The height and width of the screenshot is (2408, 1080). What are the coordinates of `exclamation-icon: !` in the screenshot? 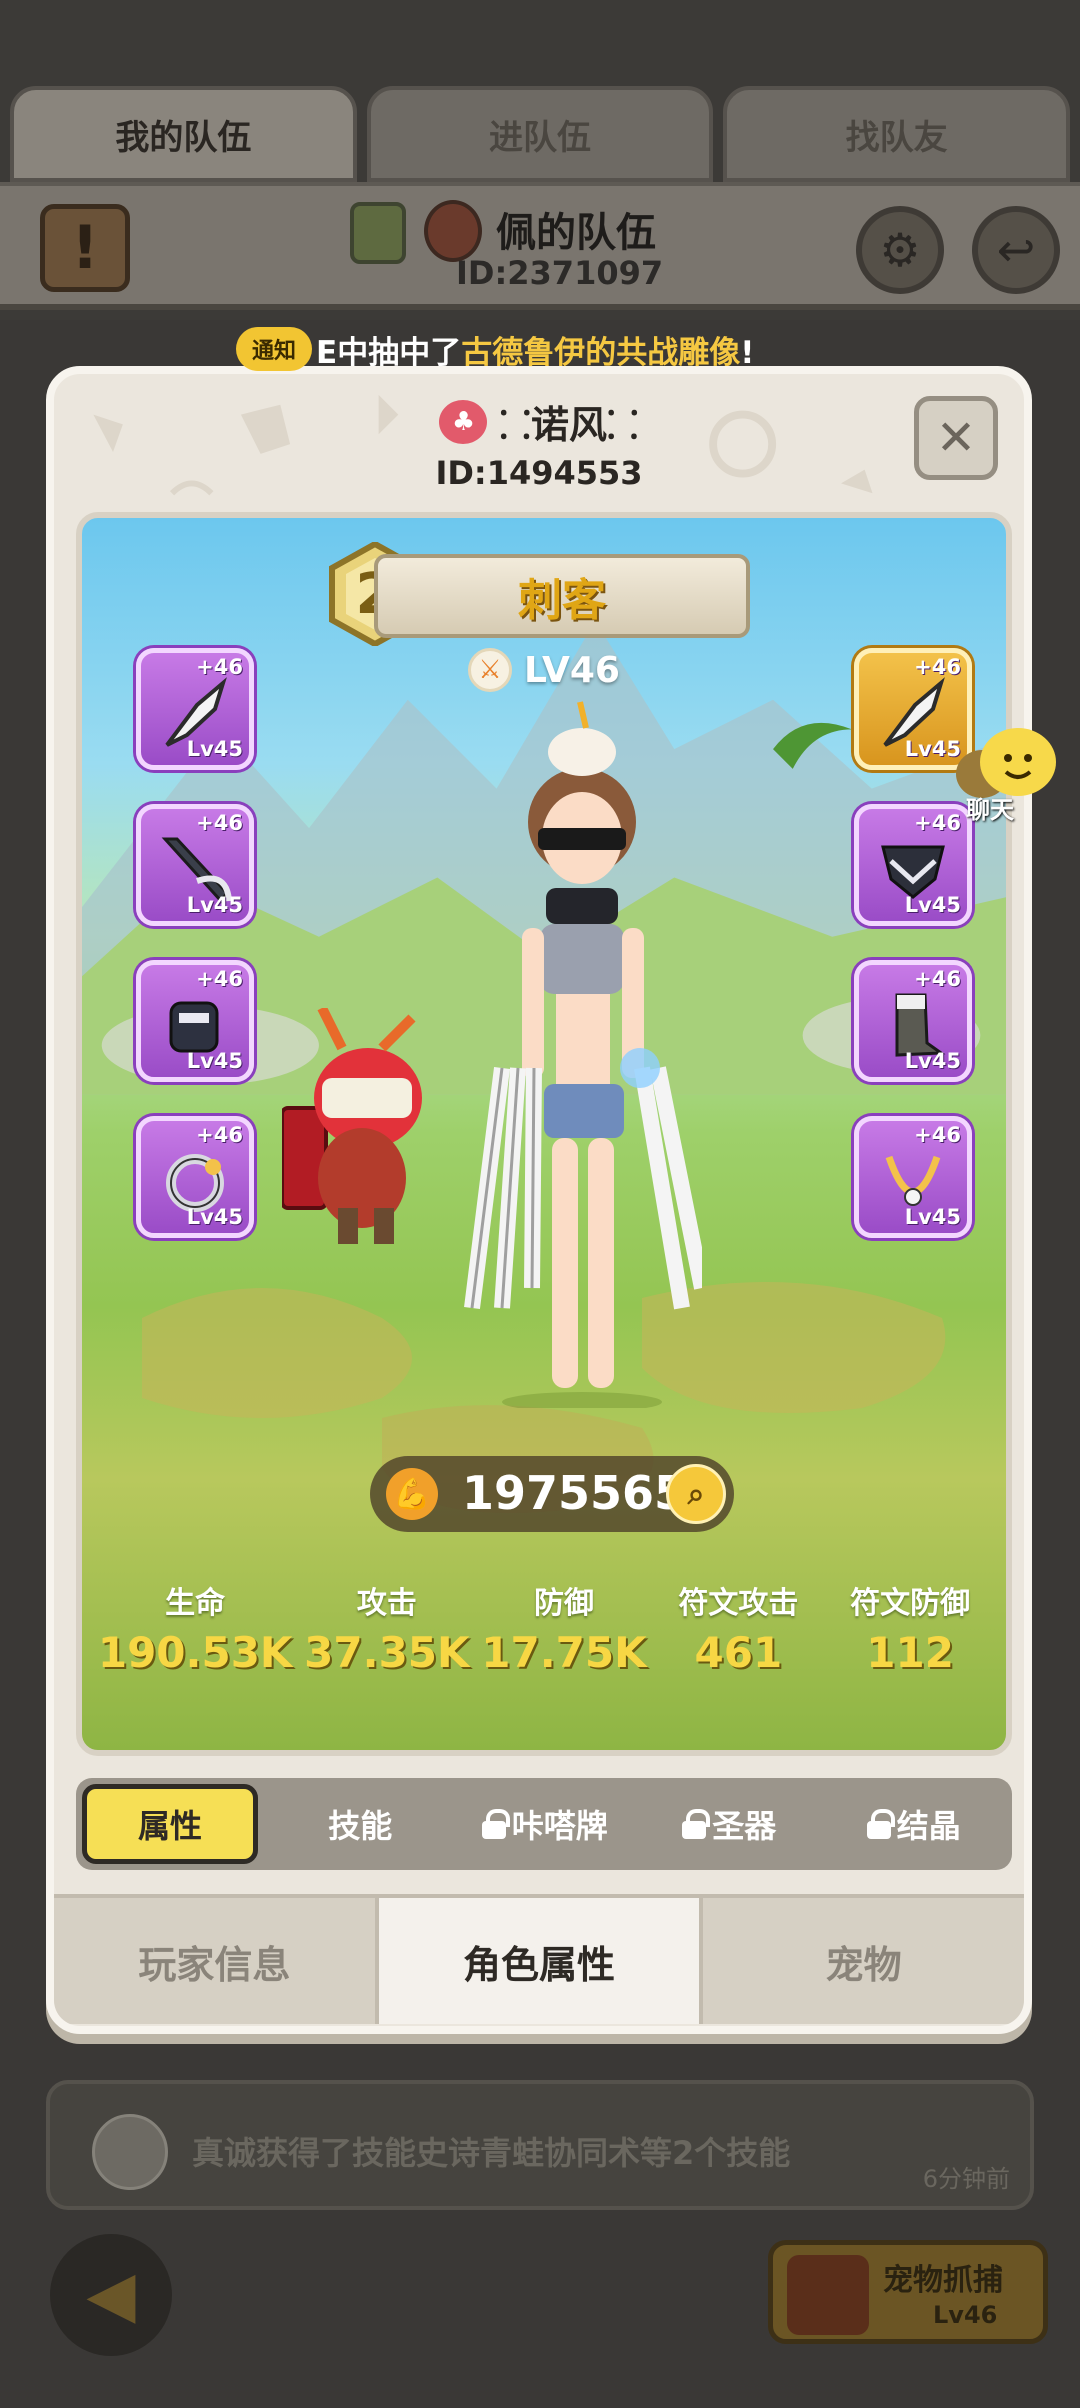 It's located at (85, 248).